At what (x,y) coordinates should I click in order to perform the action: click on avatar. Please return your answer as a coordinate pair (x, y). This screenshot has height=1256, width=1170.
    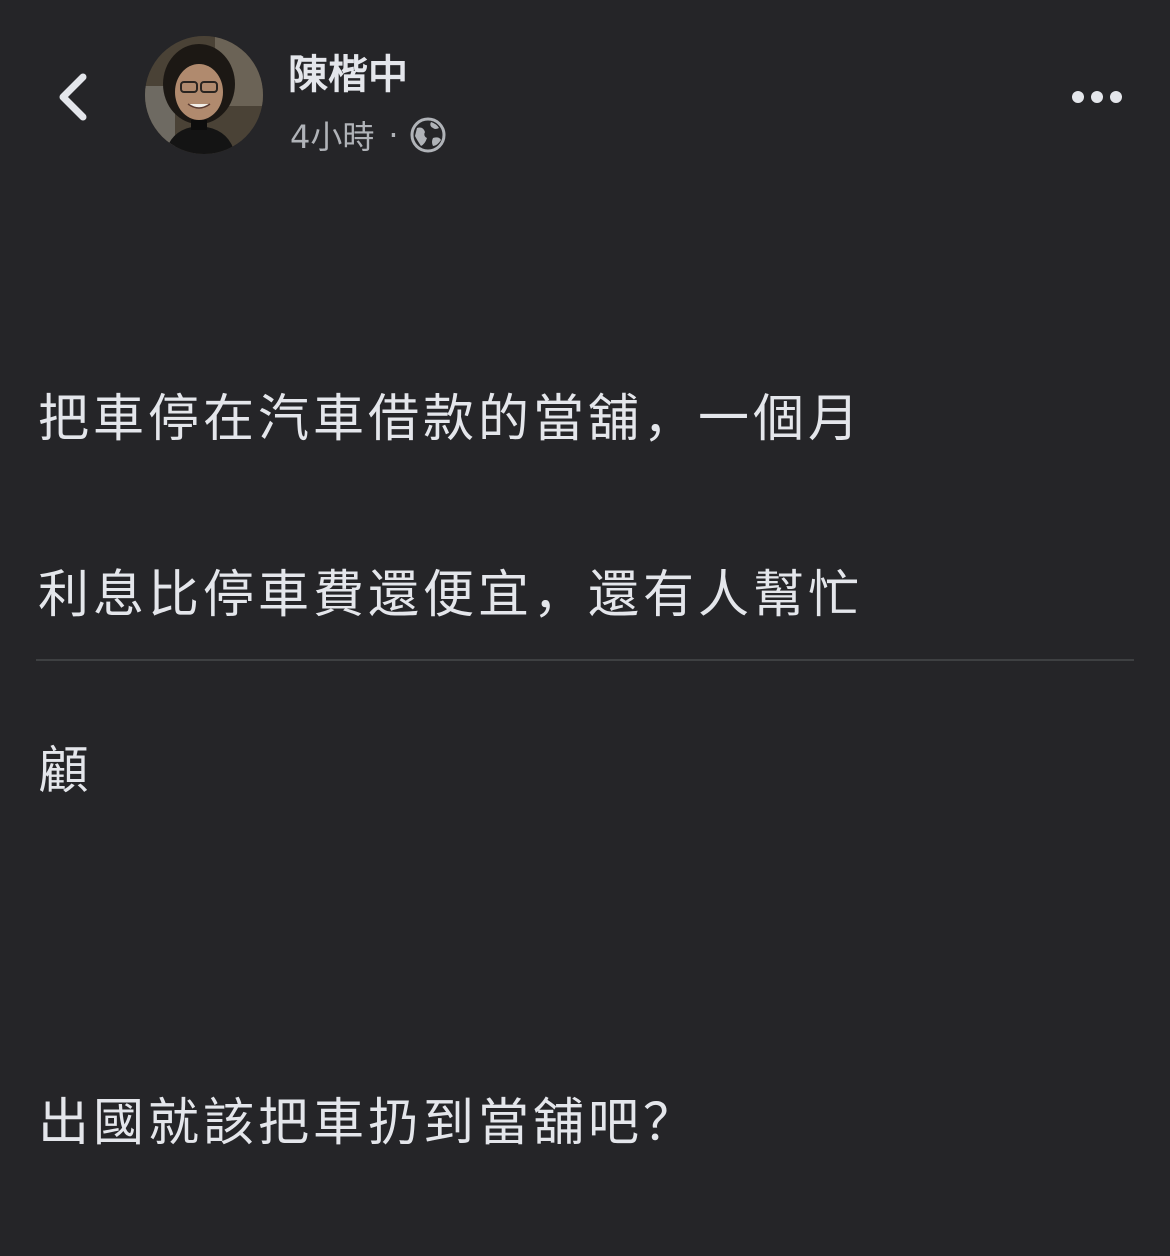
    Looking at the image, I should click on (204, 95).